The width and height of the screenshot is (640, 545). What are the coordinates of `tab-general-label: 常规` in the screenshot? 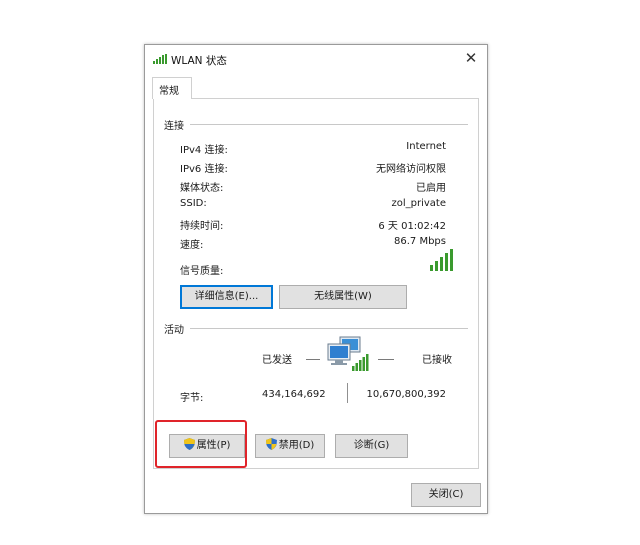 It's located at (169, 91).